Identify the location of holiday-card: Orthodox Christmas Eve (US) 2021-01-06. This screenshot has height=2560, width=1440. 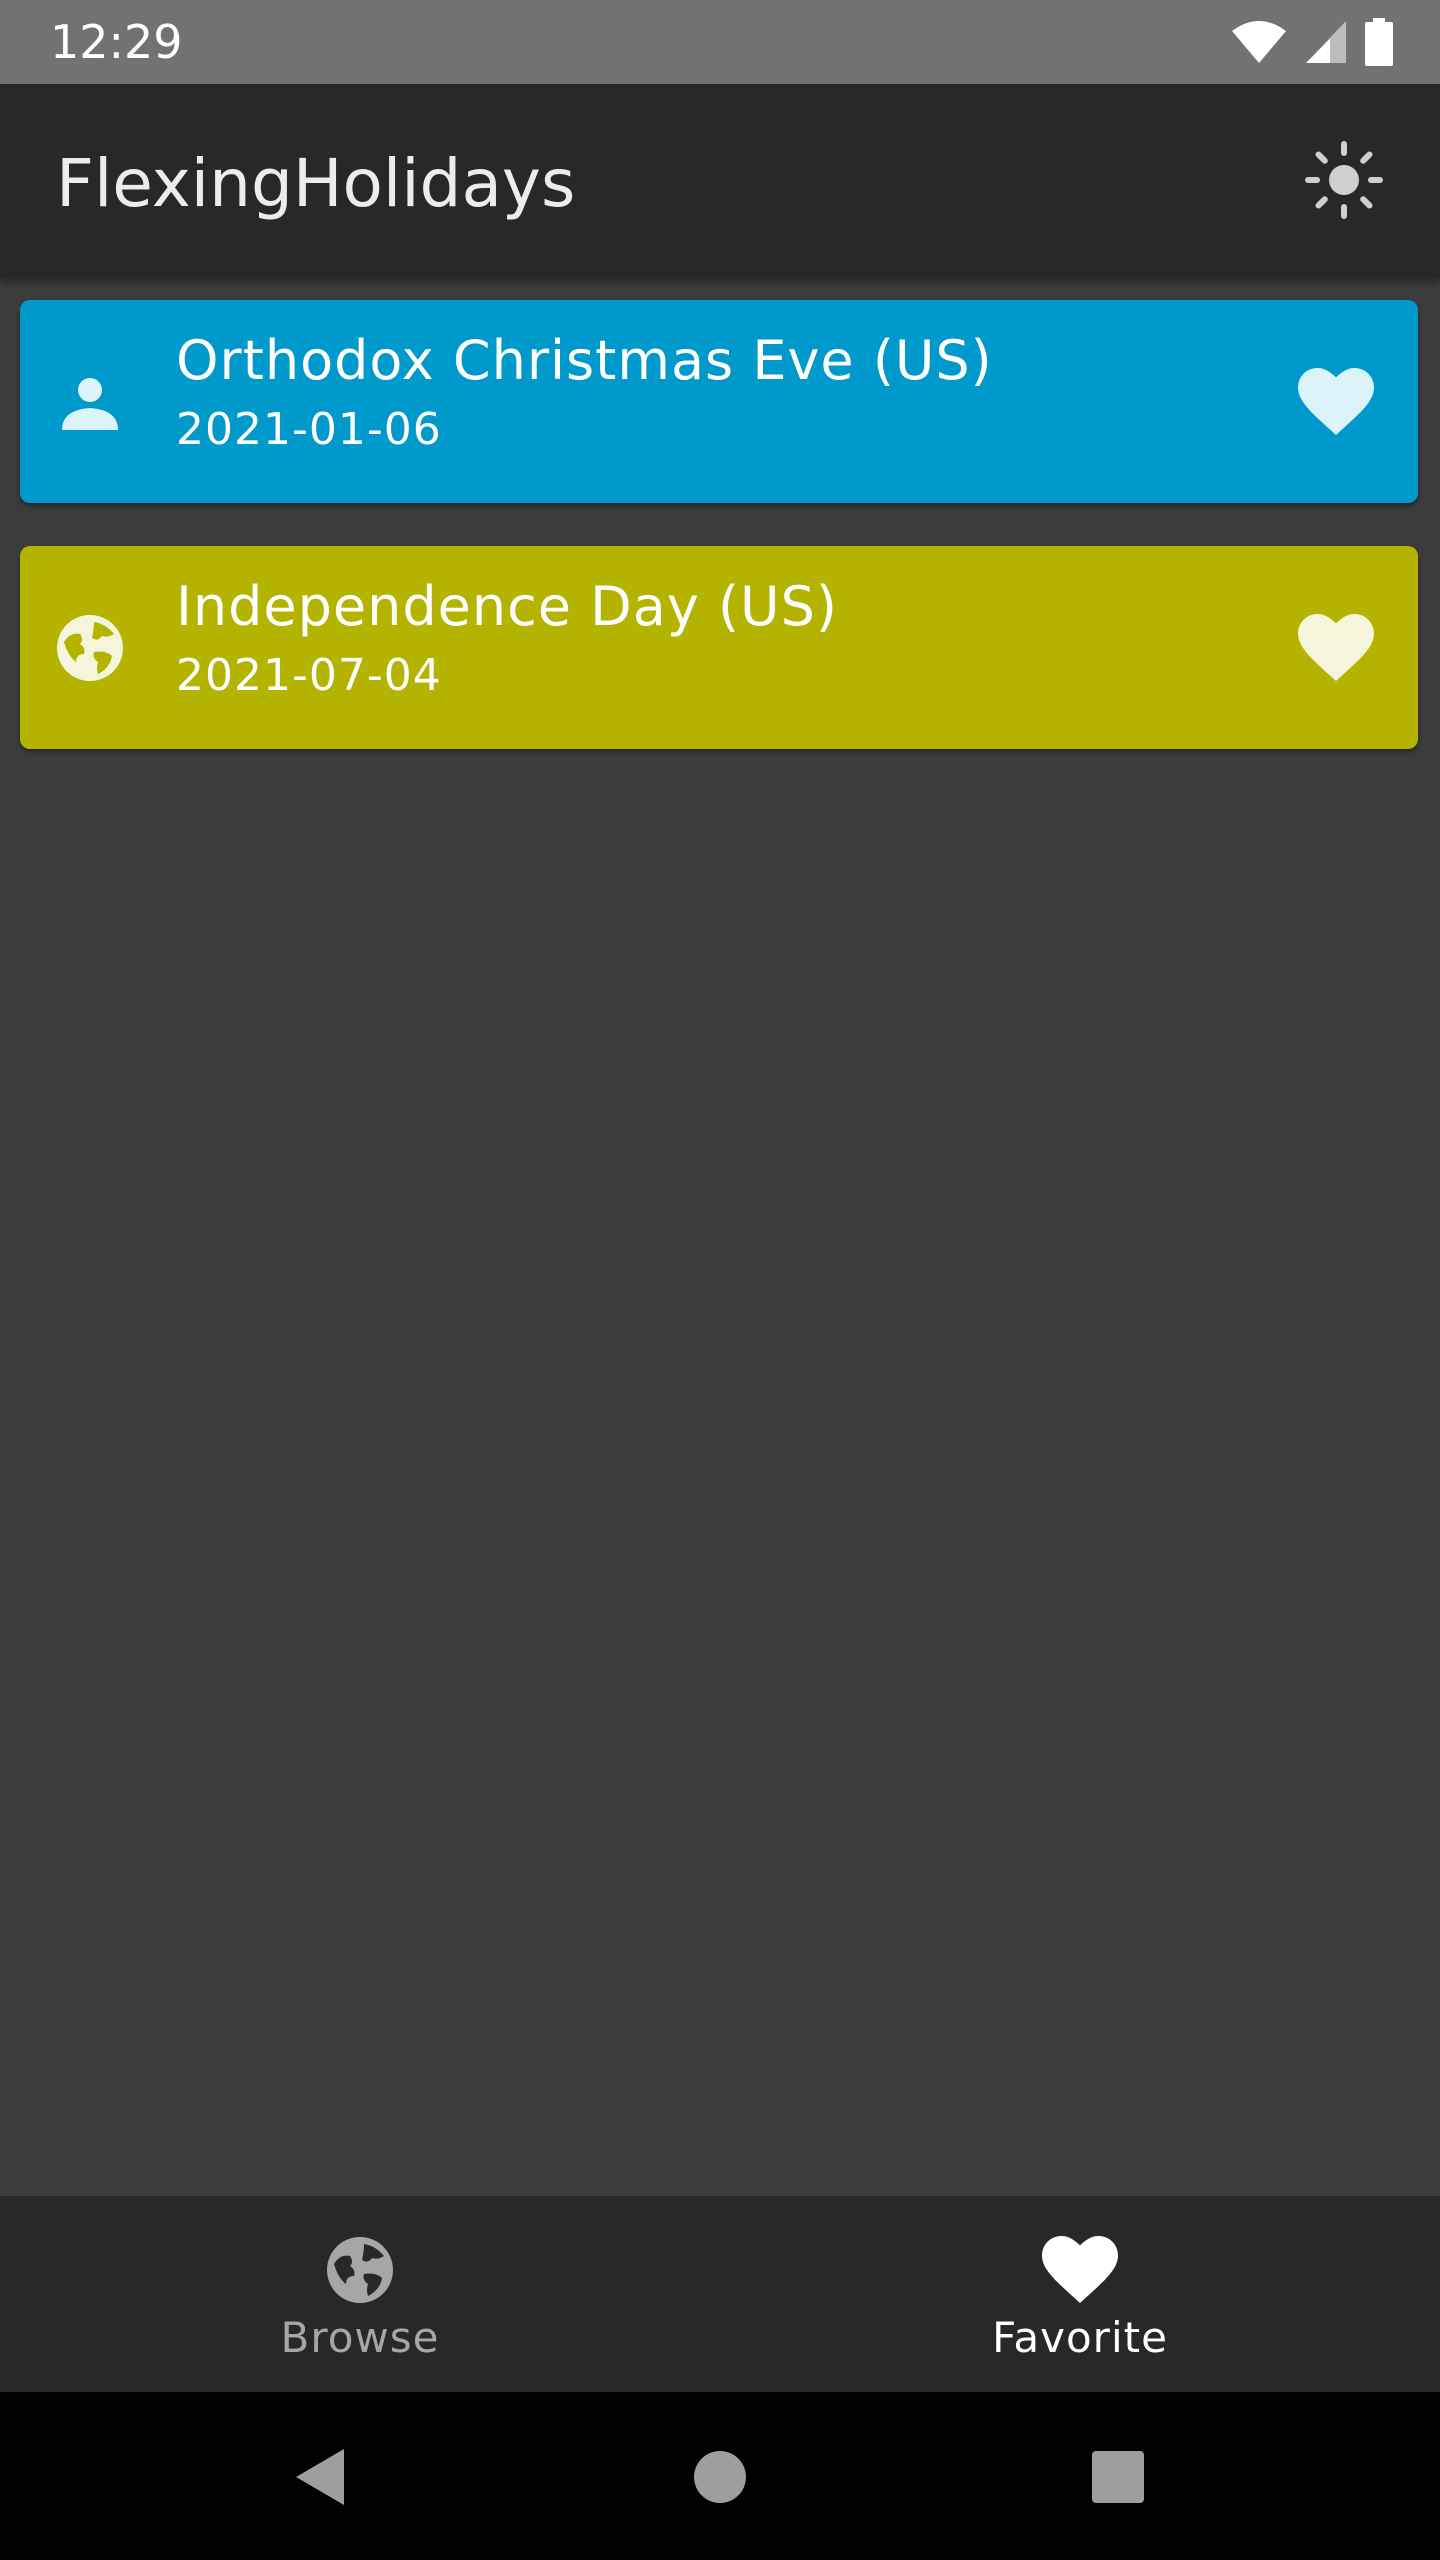
(719, 401).